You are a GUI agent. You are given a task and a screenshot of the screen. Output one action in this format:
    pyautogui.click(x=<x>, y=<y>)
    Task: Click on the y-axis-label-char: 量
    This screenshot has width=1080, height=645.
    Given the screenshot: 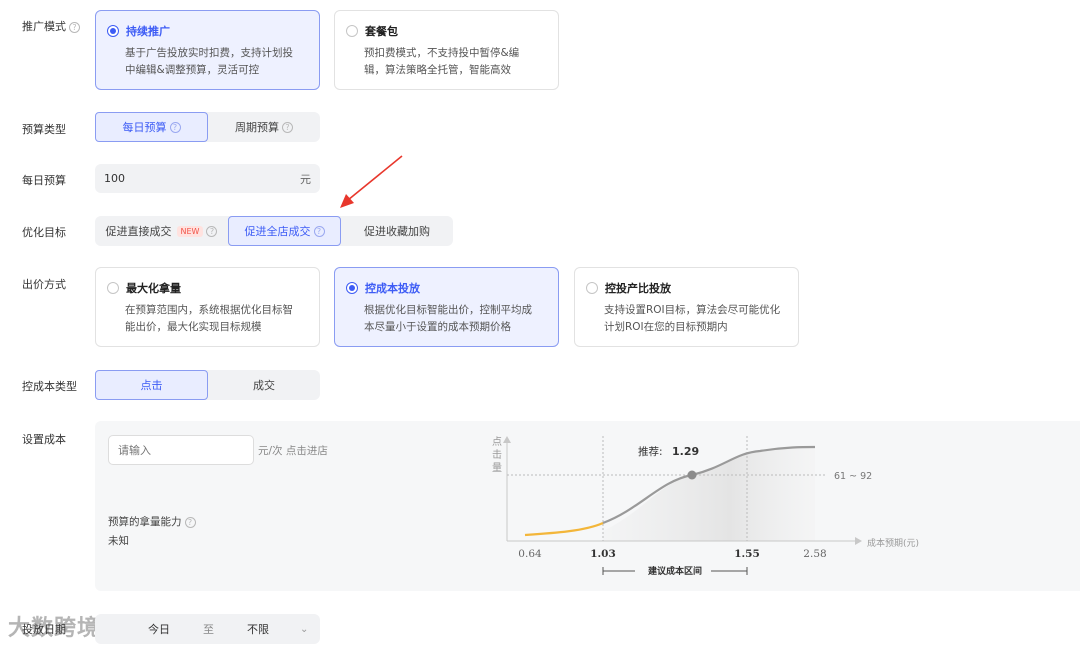 What is the action you would take?
    pyautogui.click(x=497, y=468)
    